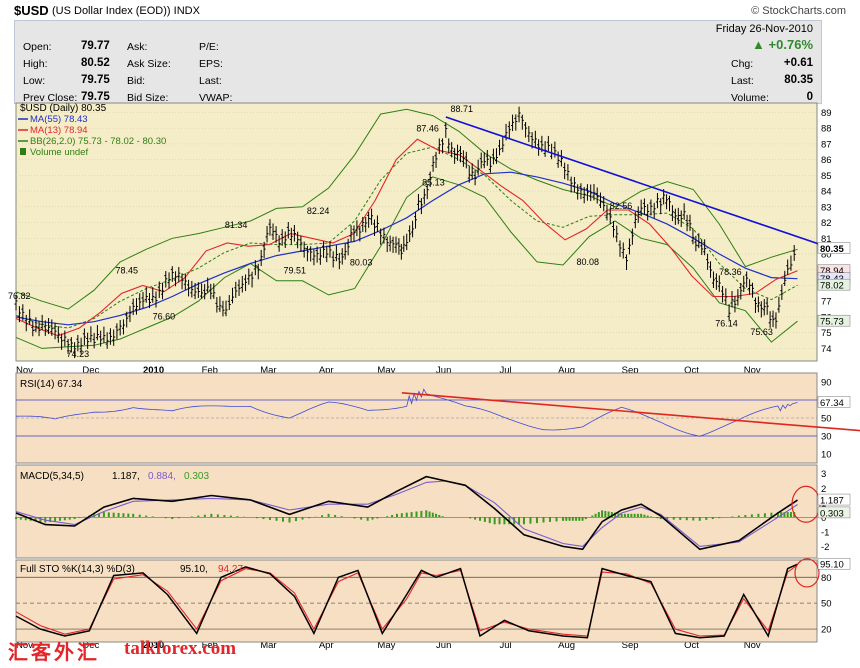 The width and height of the screenshot is (860, 668). Describe the element at coordinates (77, 569) in the screenshot. I see `sto-label-name: Full STO %K(14,3) %D(3)` at that location.